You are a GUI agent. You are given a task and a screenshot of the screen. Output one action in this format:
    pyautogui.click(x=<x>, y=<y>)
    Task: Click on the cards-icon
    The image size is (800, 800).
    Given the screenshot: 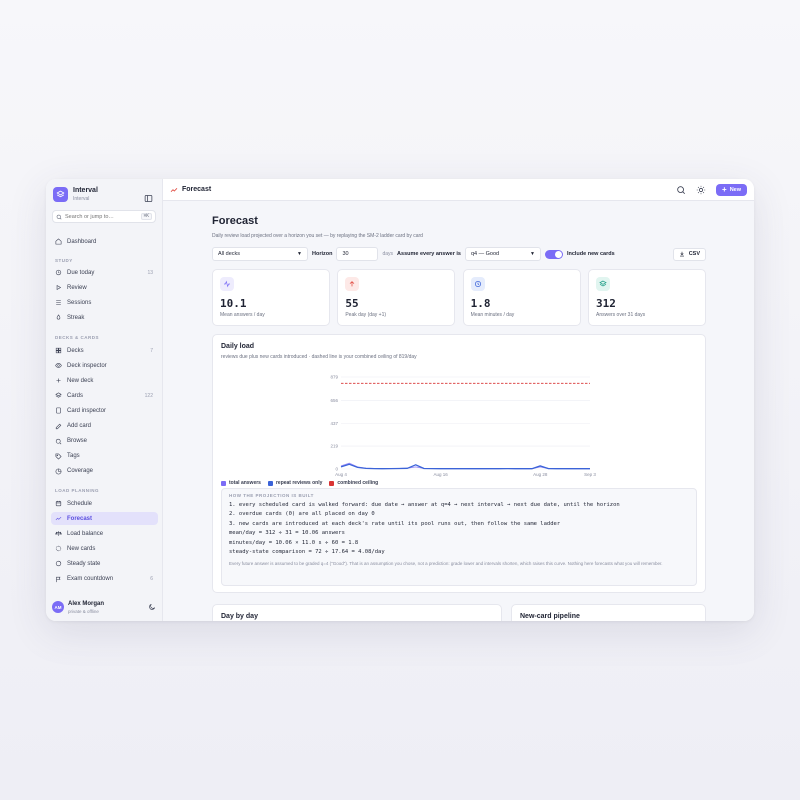 What is the action you would take?
    pyautogui.click(x=58, y=395)
    